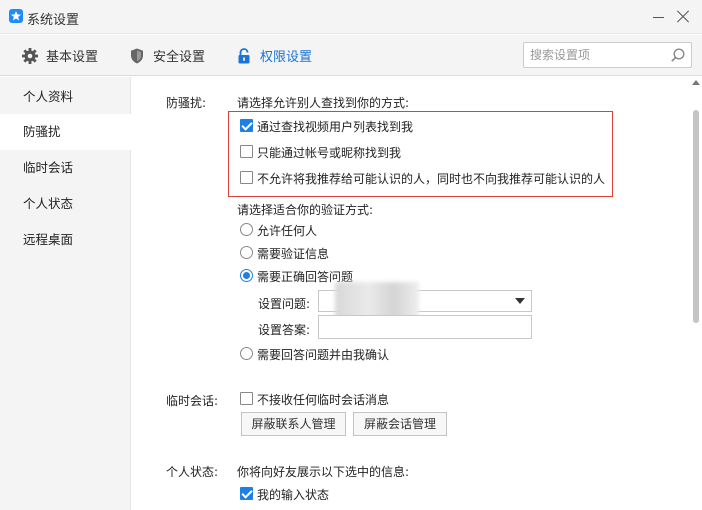 The image size is (702, 510). Describe the element at coordinates (246, 229) in the screenshot. I see `verify-allow-anyone-radio` at that location.